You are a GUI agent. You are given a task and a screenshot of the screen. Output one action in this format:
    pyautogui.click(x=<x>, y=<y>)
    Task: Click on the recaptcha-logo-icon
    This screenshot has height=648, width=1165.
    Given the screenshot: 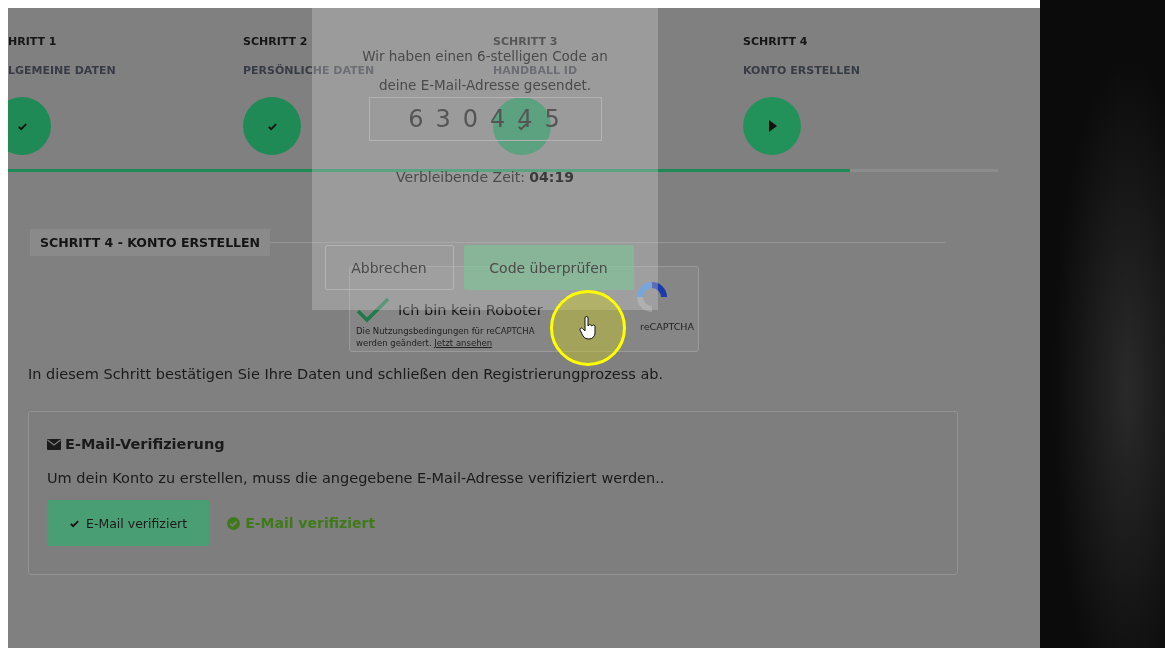 What is the action you would take?
    pyautogui.click(x=652, y=297)
    